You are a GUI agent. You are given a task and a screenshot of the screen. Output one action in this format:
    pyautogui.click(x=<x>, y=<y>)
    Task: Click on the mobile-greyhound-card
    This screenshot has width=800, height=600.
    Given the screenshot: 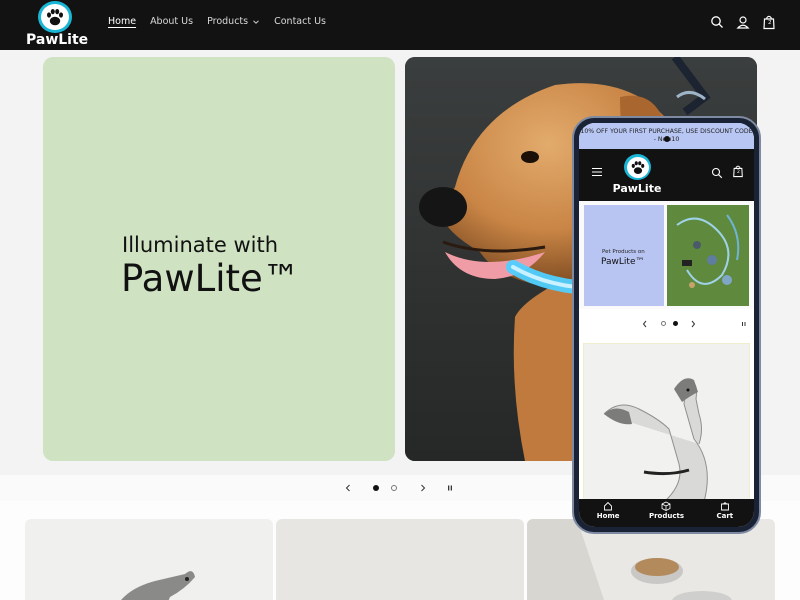 What is the action you would take?
    pyautogui.click(x=666, y=423)
    